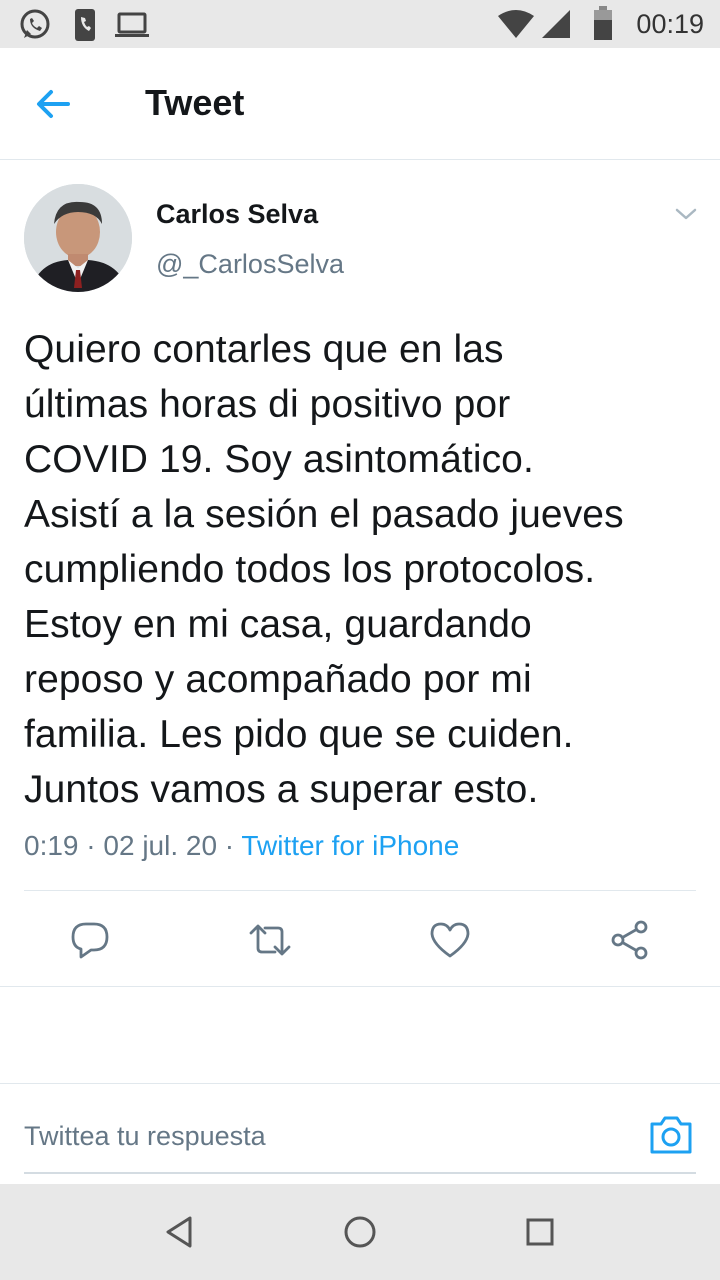 This screenshot has width=720, height=1280. I want to click on chevron-down-icon, so click(686, 214).